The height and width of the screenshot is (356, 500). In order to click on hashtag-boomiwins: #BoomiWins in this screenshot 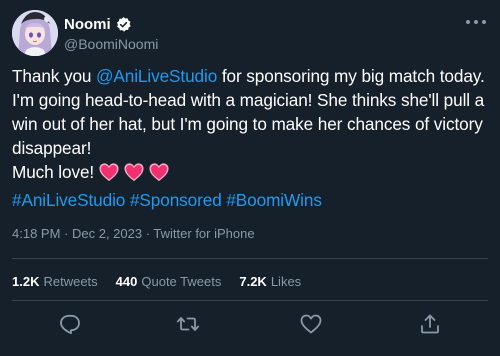, I will do `click(274, 200)`.